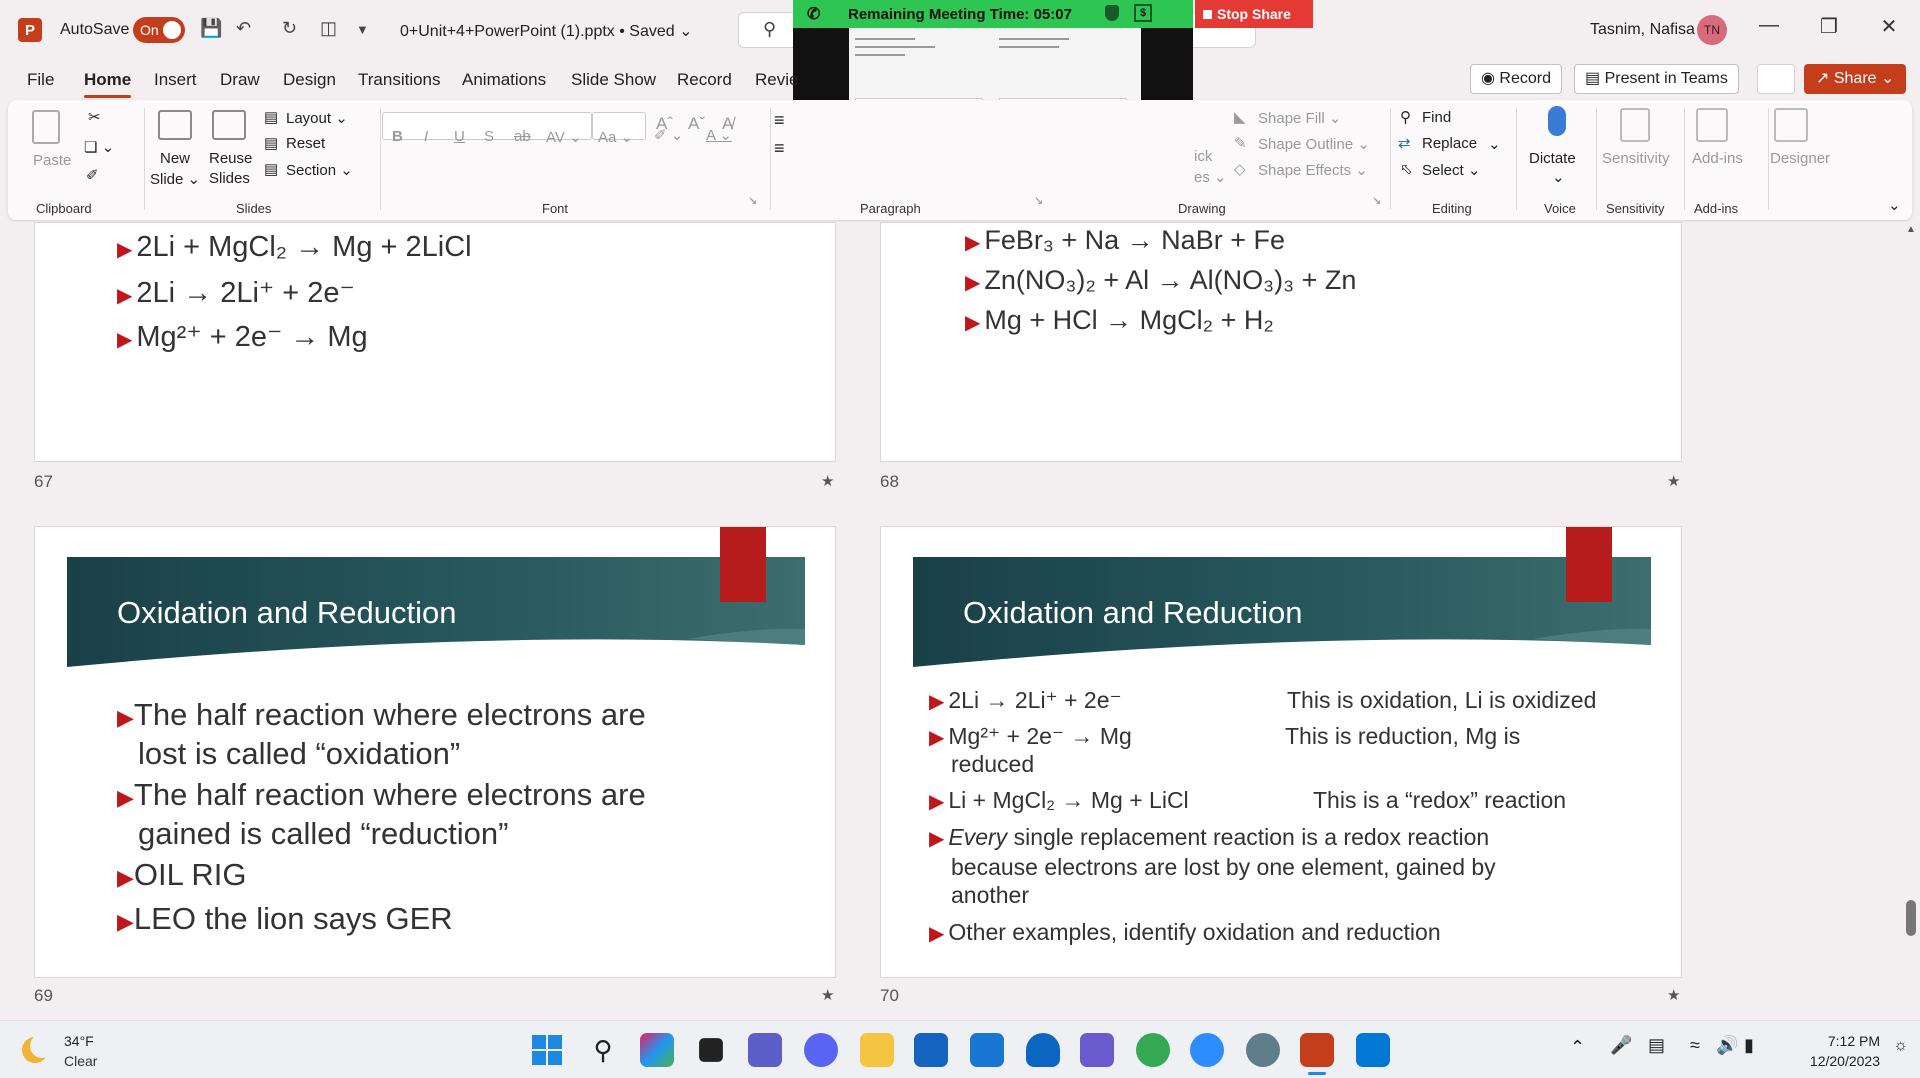 The height and width of the screenshot is (1078, 1920). What do you see at coordinates (1143, 13) in the screenshot?
I see `billing-icon: $` at bounding box center [1143, 13].